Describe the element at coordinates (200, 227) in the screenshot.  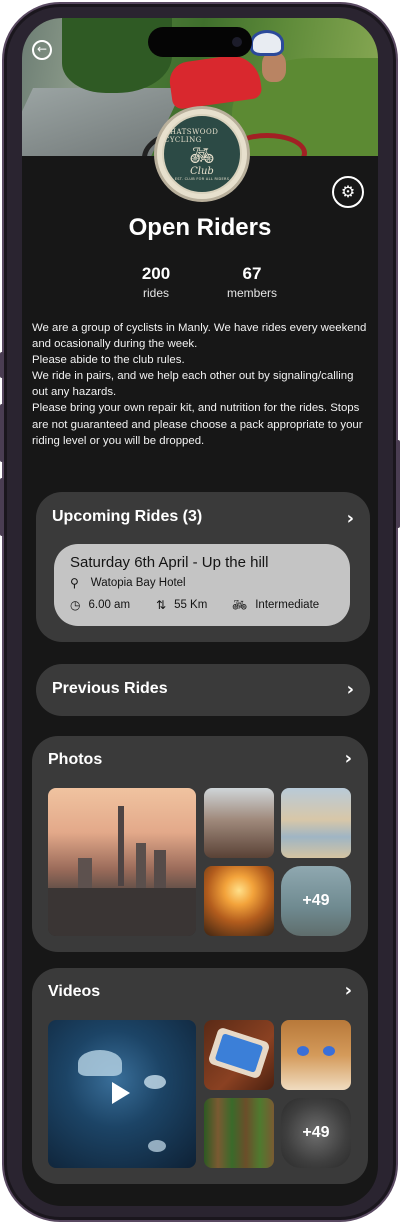
I see `club-name: Open Riders` at that location.